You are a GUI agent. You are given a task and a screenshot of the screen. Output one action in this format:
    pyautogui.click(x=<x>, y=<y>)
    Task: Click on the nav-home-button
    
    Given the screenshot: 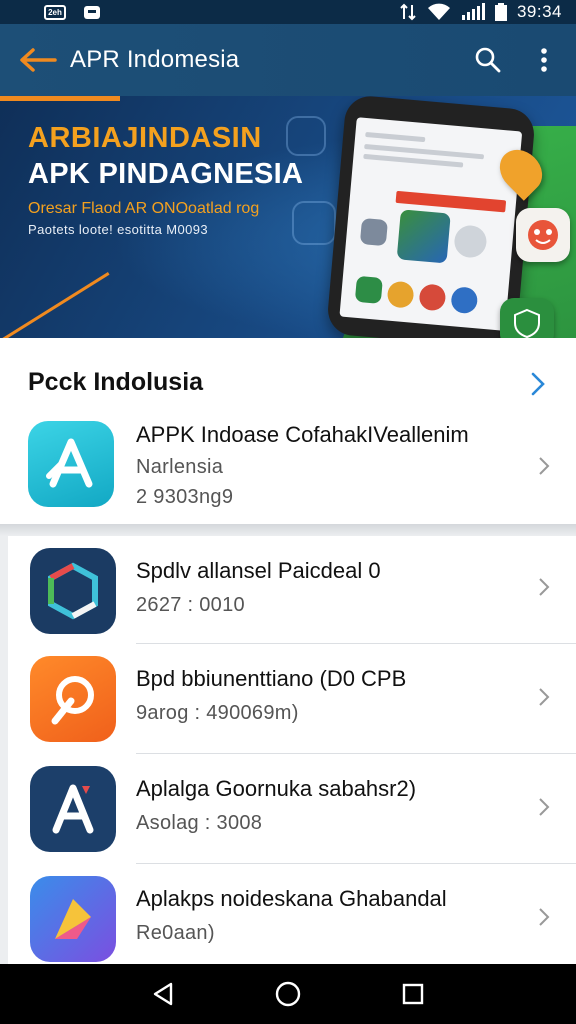 What is the action you would take?
    pyautogui.click(x=288, y=994)
    